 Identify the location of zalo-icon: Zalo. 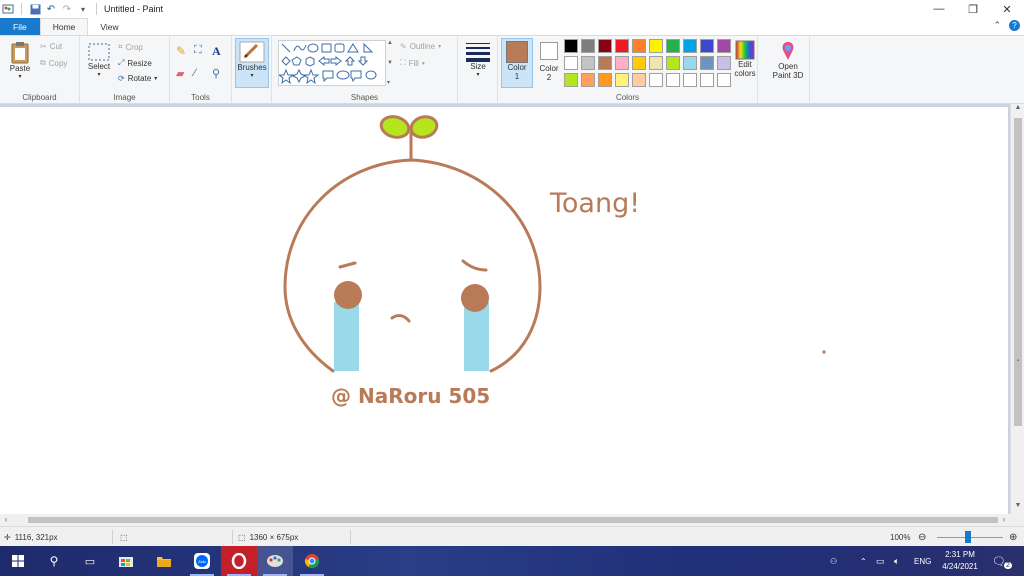
(202, 561).